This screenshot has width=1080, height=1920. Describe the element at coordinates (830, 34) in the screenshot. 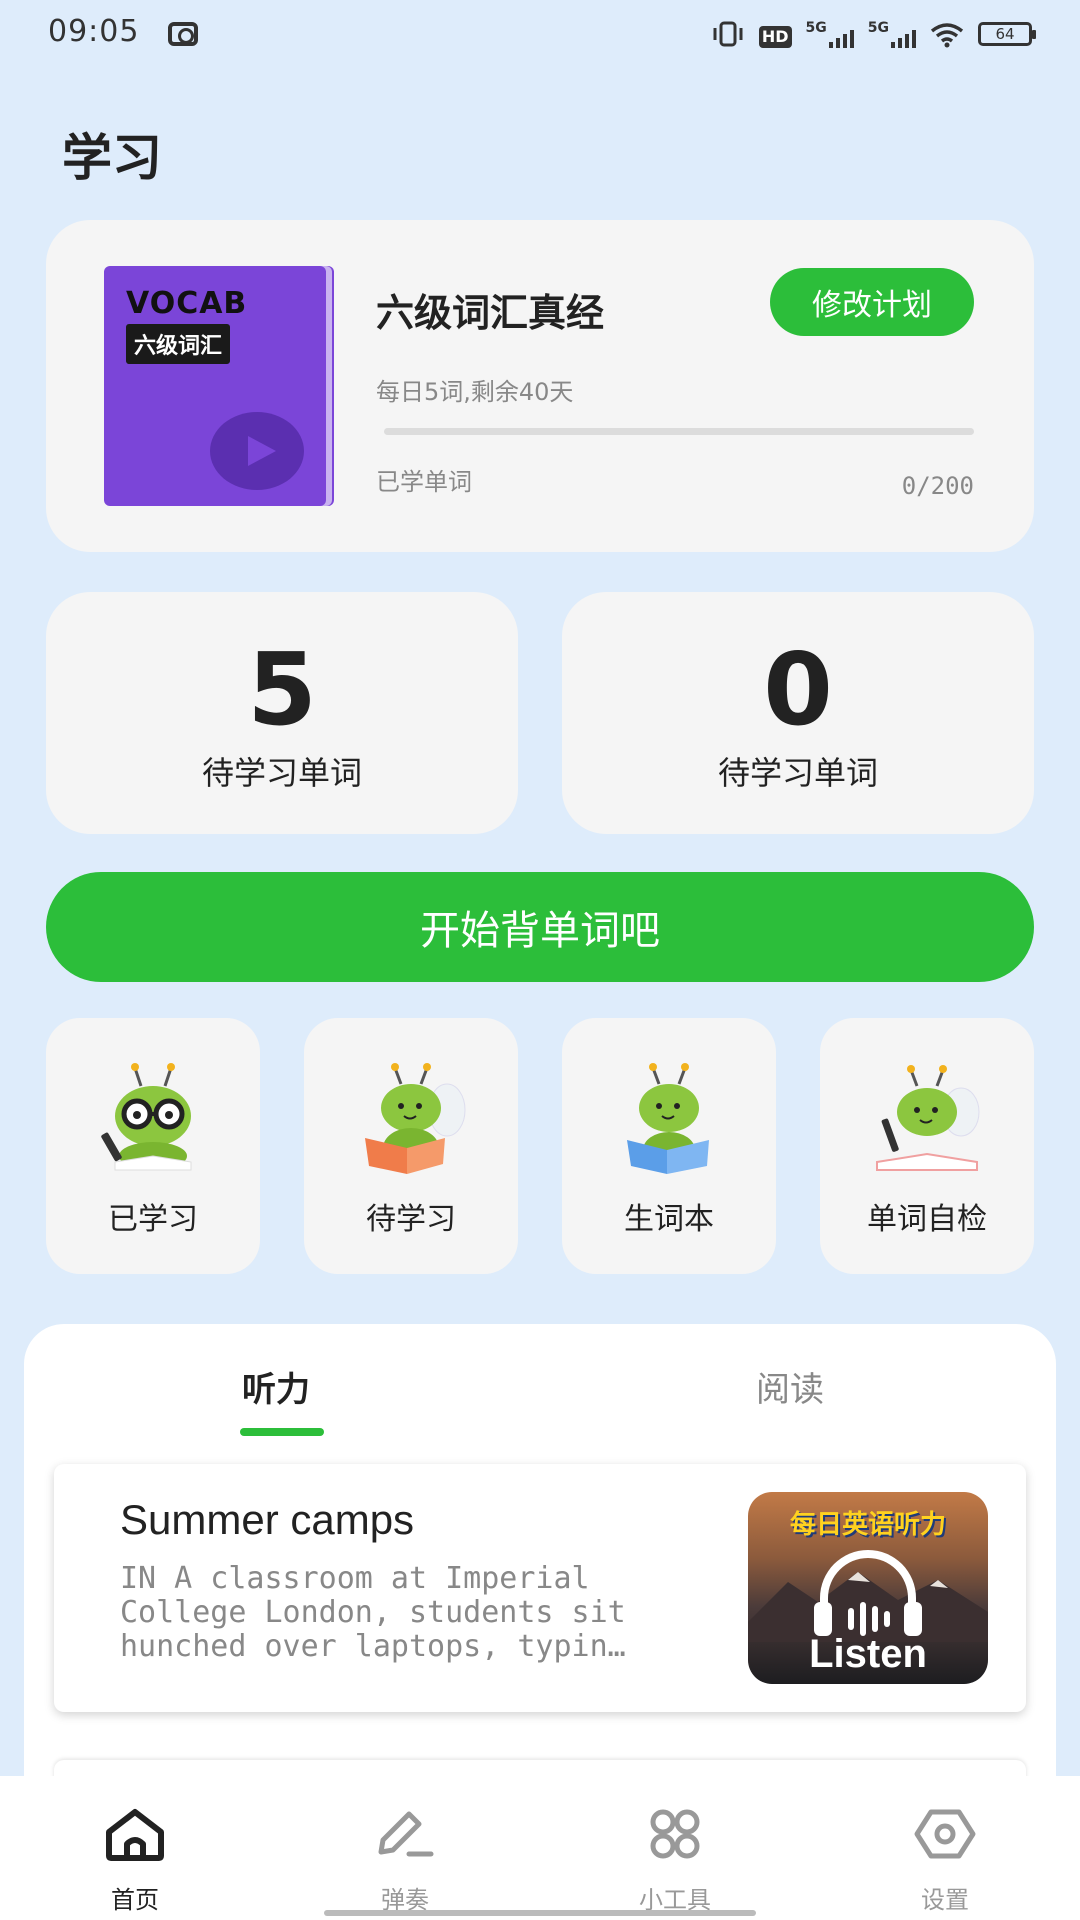

I see `signal-icon-1: 5G` at that location.